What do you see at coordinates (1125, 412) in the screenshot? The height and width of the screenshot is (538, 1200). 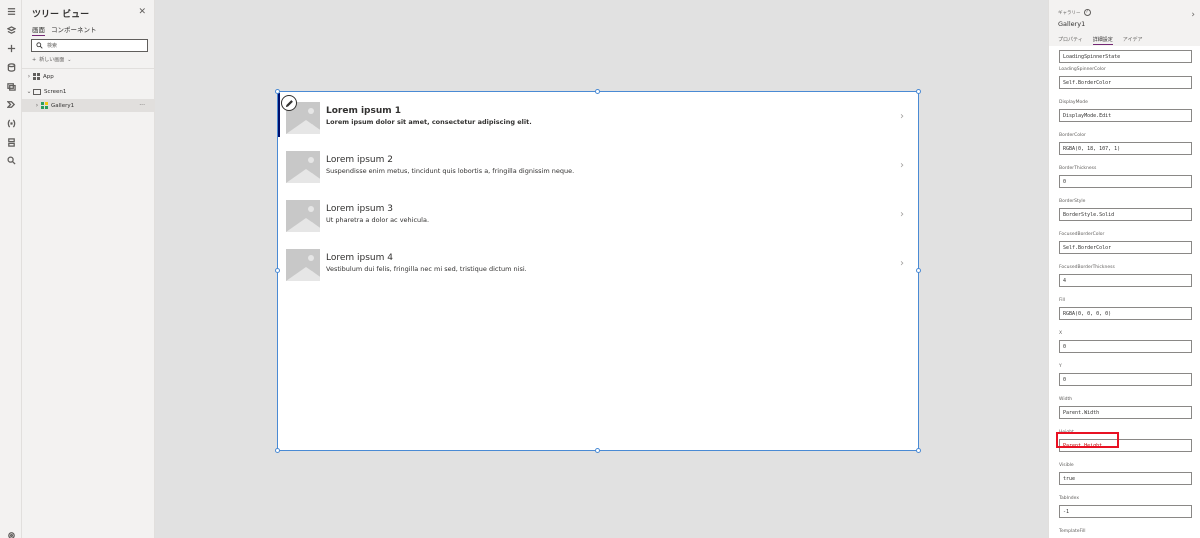 I see `property-formula-input: Parent.Width` at bounding box center [1125, 412].